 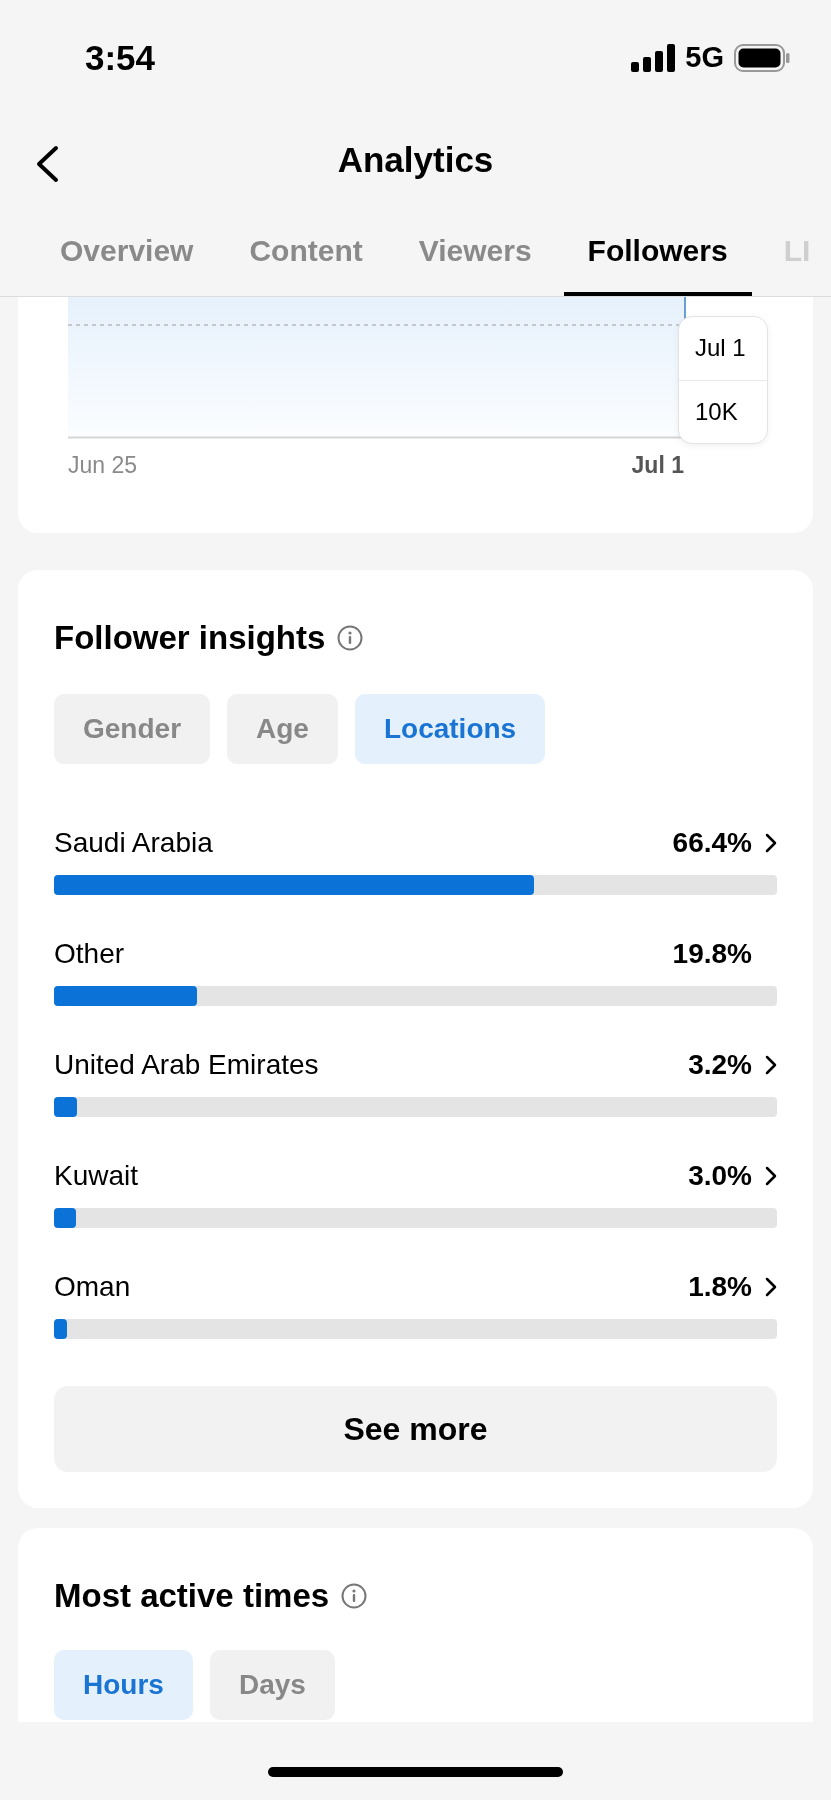 I want to click on filter-tab: Days, so click(x=272, y=1685).